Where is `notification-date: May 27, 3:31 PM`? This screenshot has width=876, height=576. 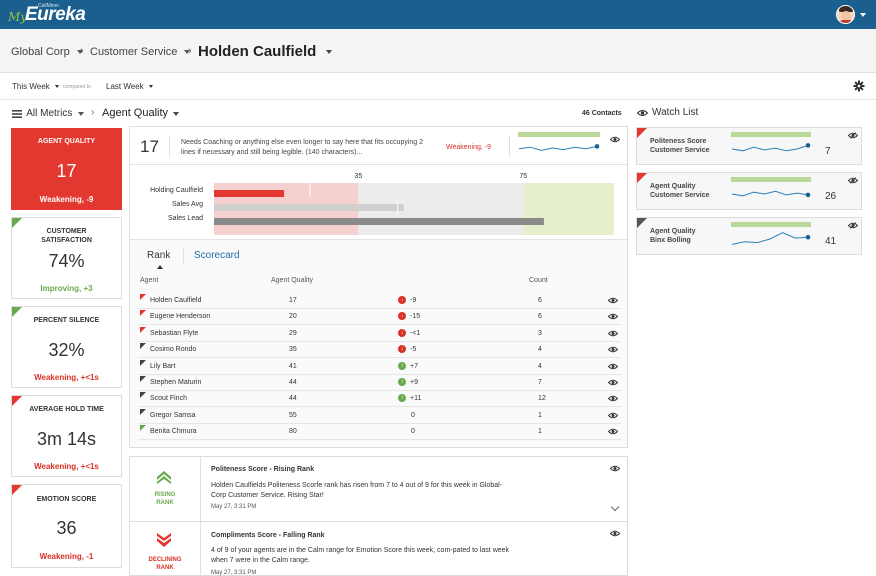
notification-date: May 27, 3:31 PM is located at coordinates (234, 573).